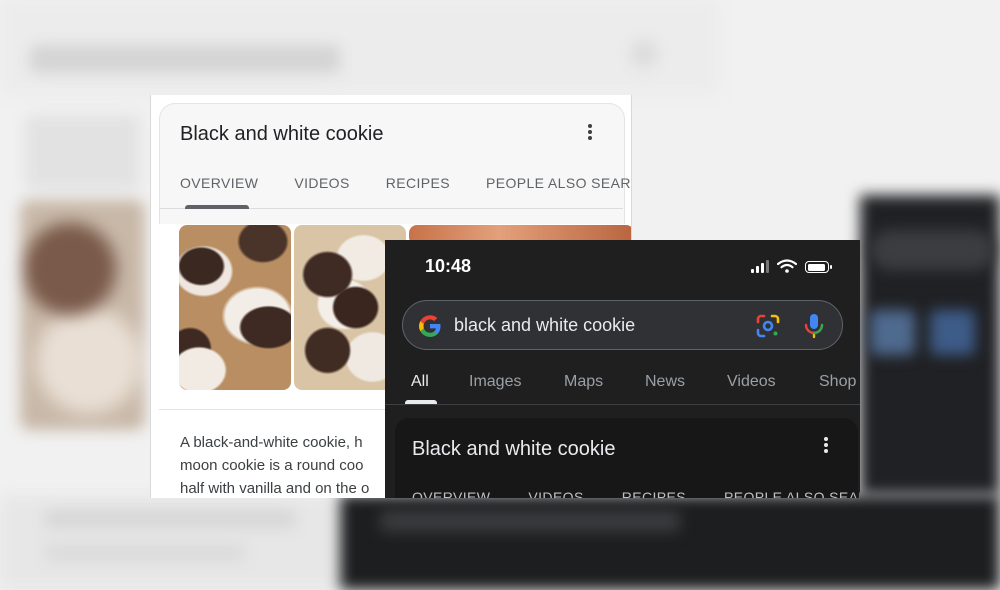 This screenshot has width=1000, height=590. Describe the element at coordinates (787, 266) in the screenshot. I see `wifi-icon` at that location.